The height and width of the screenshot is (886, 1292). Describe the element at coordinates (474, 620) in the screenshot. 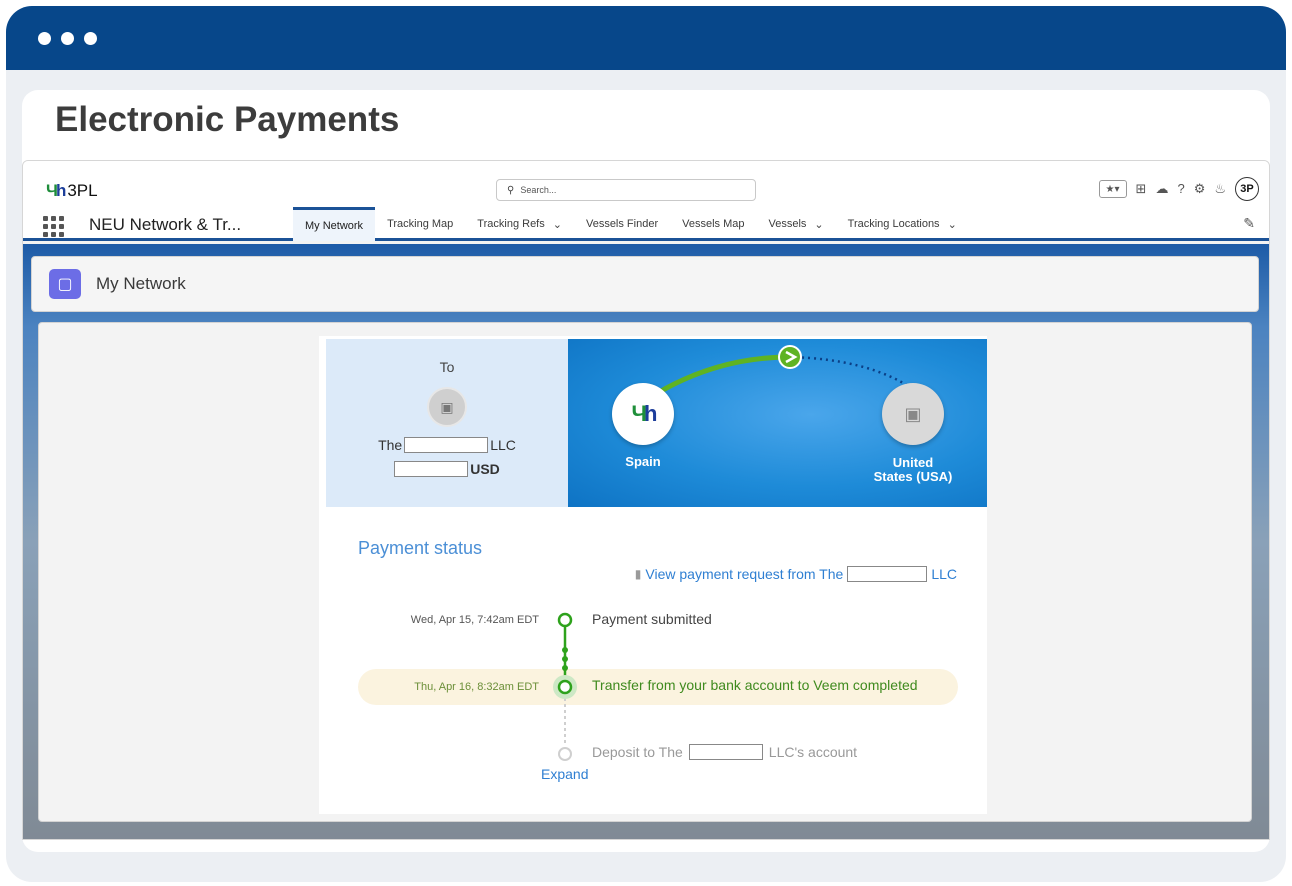

I see `step-date: Wed, Apr 15, 7:42am EDT` at that location.